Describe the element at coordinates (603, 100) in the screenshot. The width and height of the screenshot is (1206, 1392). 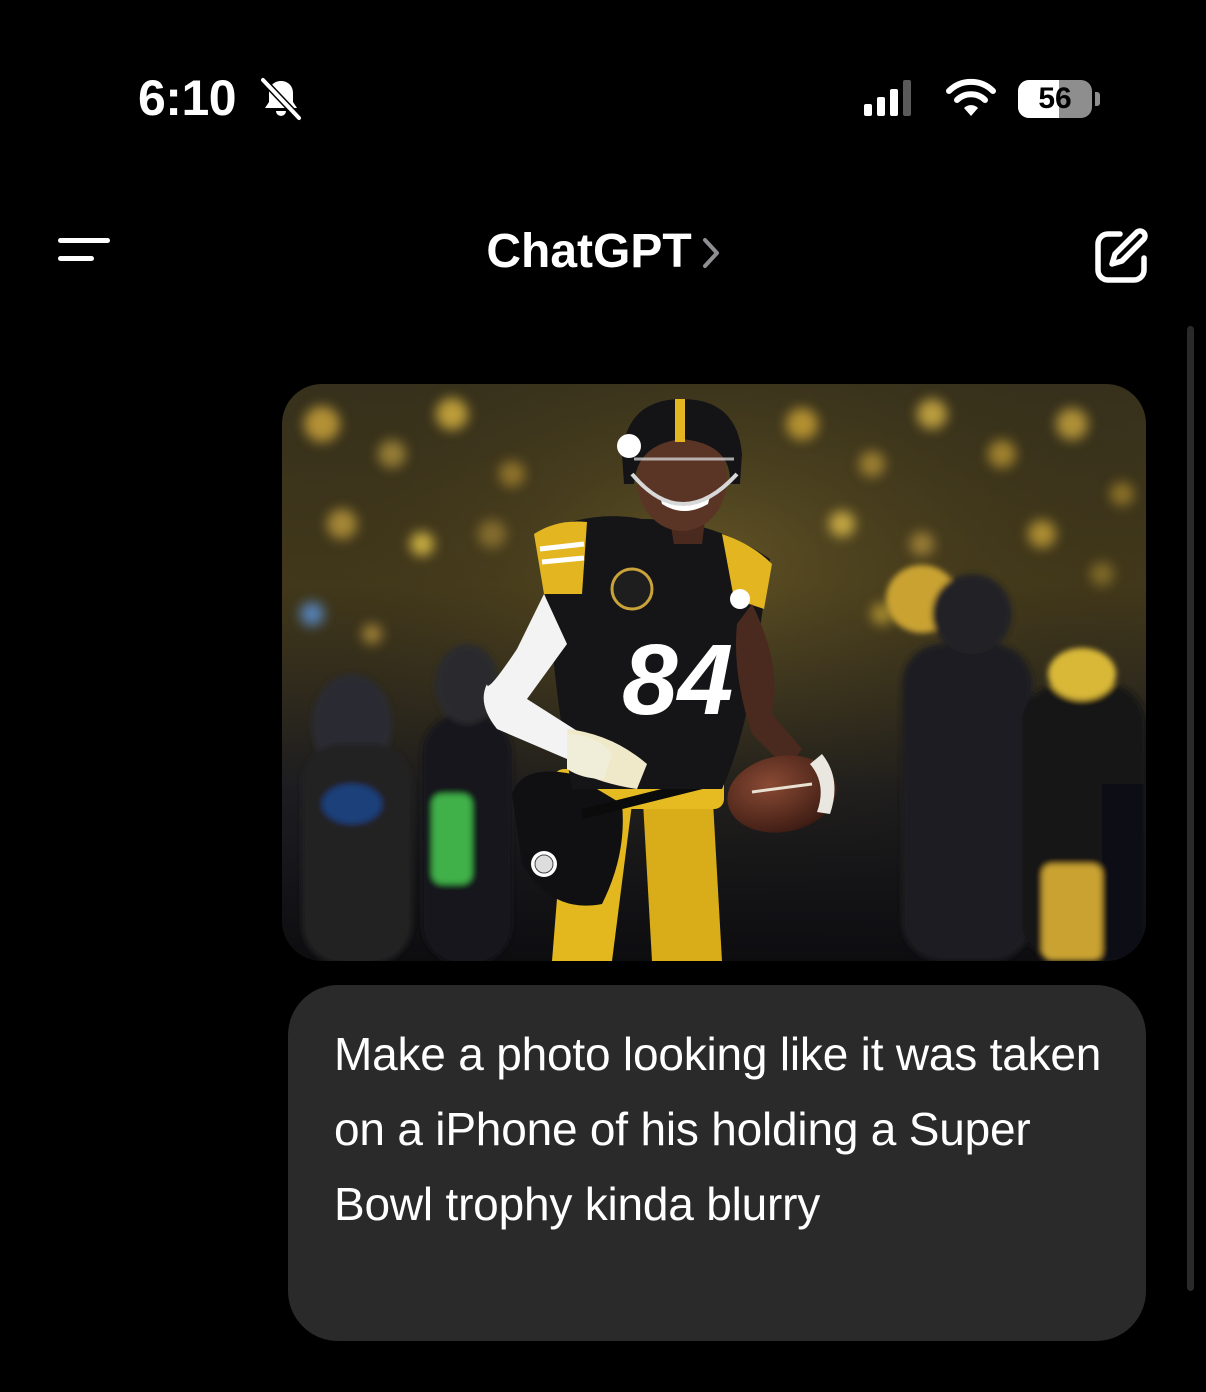
I see `status-bar: 6:10 56` at that location.